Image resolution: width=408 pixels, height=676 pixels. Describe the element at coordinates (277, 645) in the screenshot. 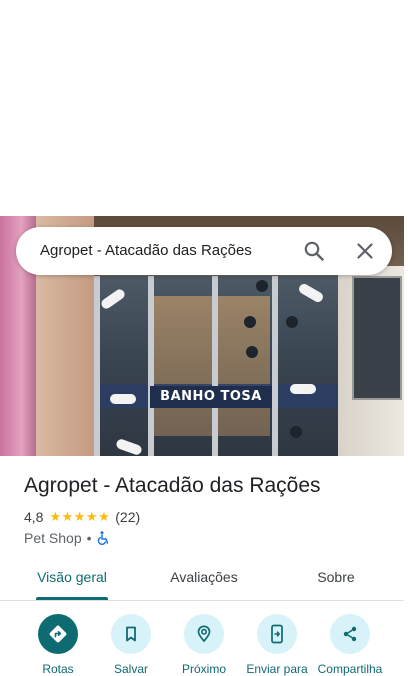

I see `send-to-phone-button: Enviar para` at that location.